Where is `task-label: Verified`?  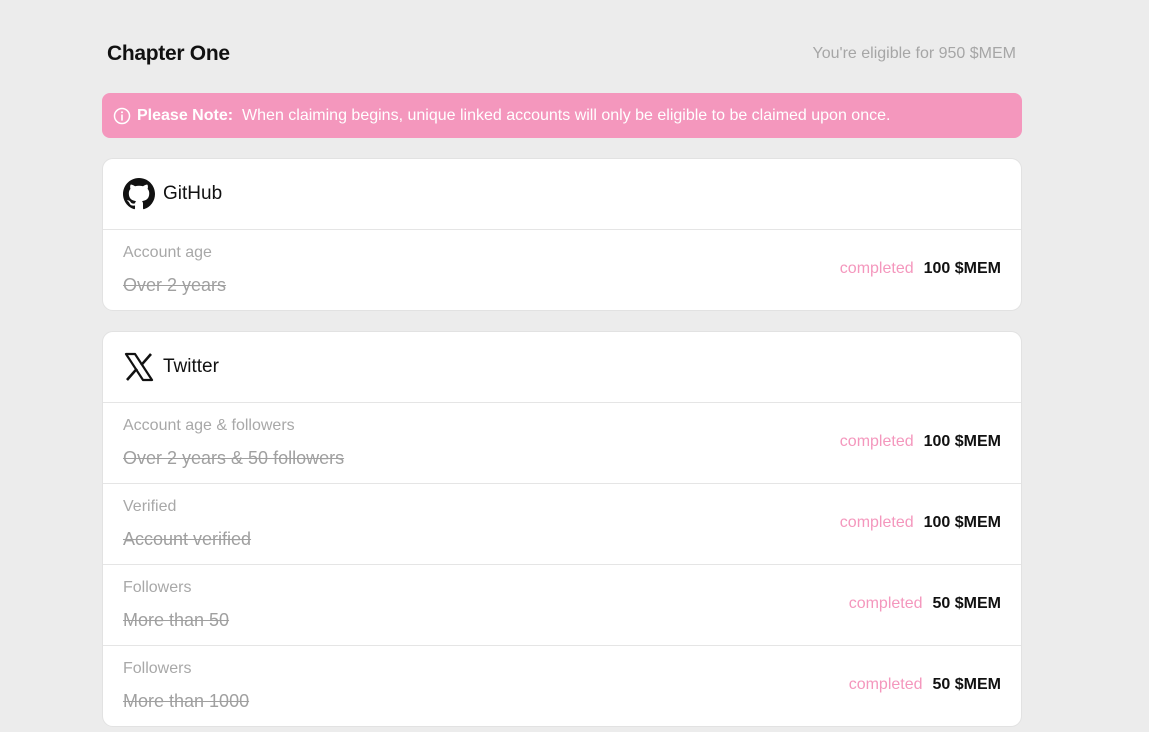 task-label: Verified is located at coordinates (150, 506).